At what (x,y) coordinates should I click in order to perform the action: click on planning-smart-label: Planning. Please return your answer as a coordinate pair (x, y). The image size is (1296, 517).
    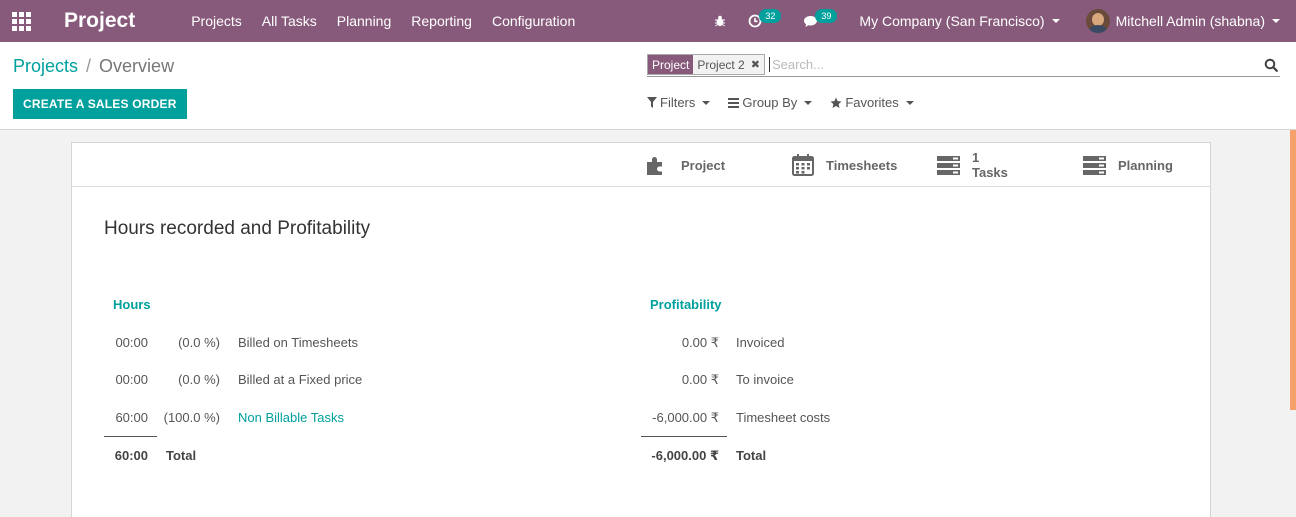
    Looking at the image, I should click on (1145, 165).